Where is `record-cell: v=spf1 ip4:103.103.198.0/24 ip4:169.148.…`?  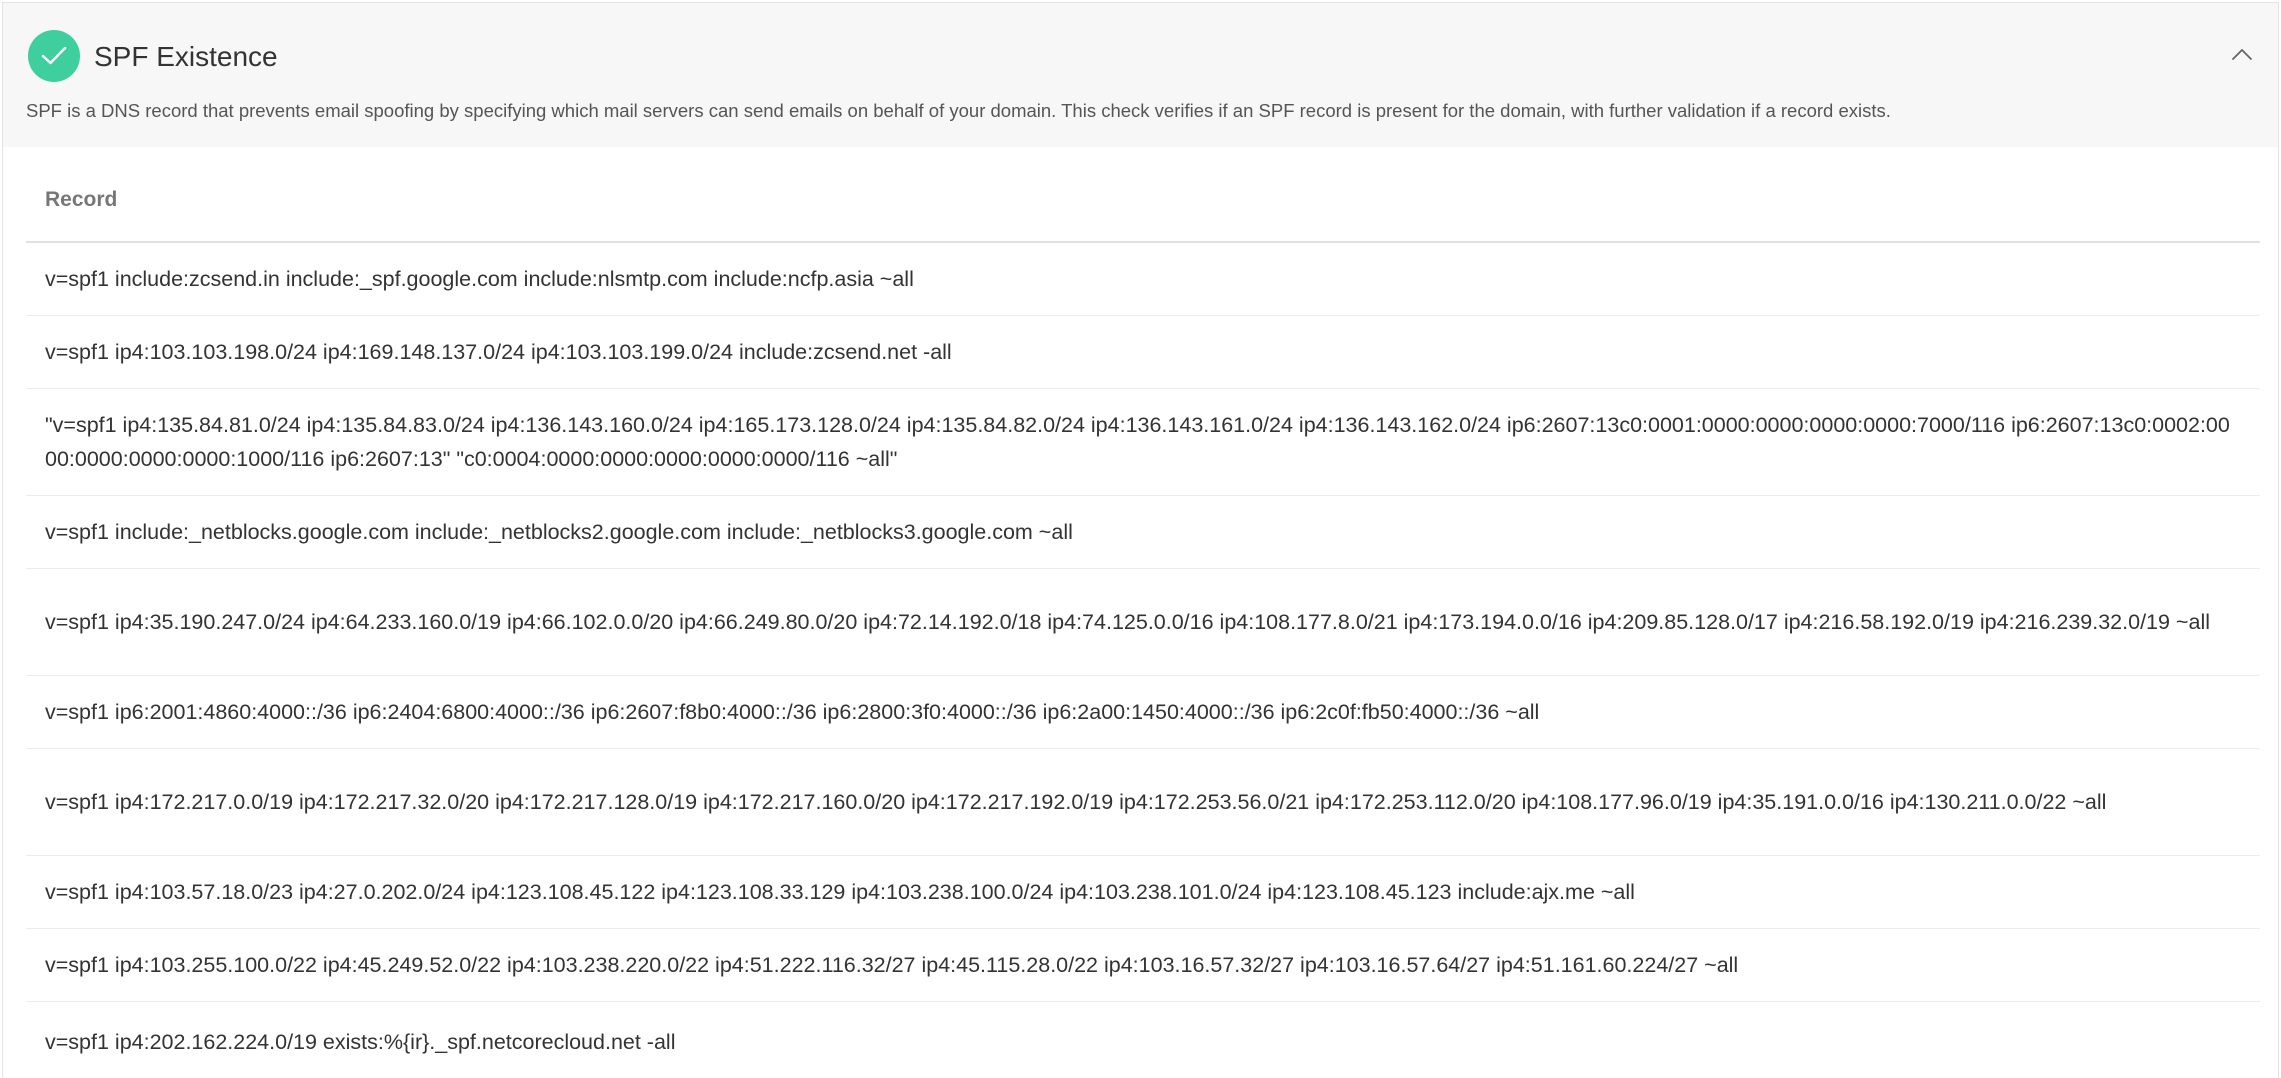 record-cell: v=spf1 ip4:103.103.198.0/24 ip4:169.148.… is located at coordinates (498, 352).